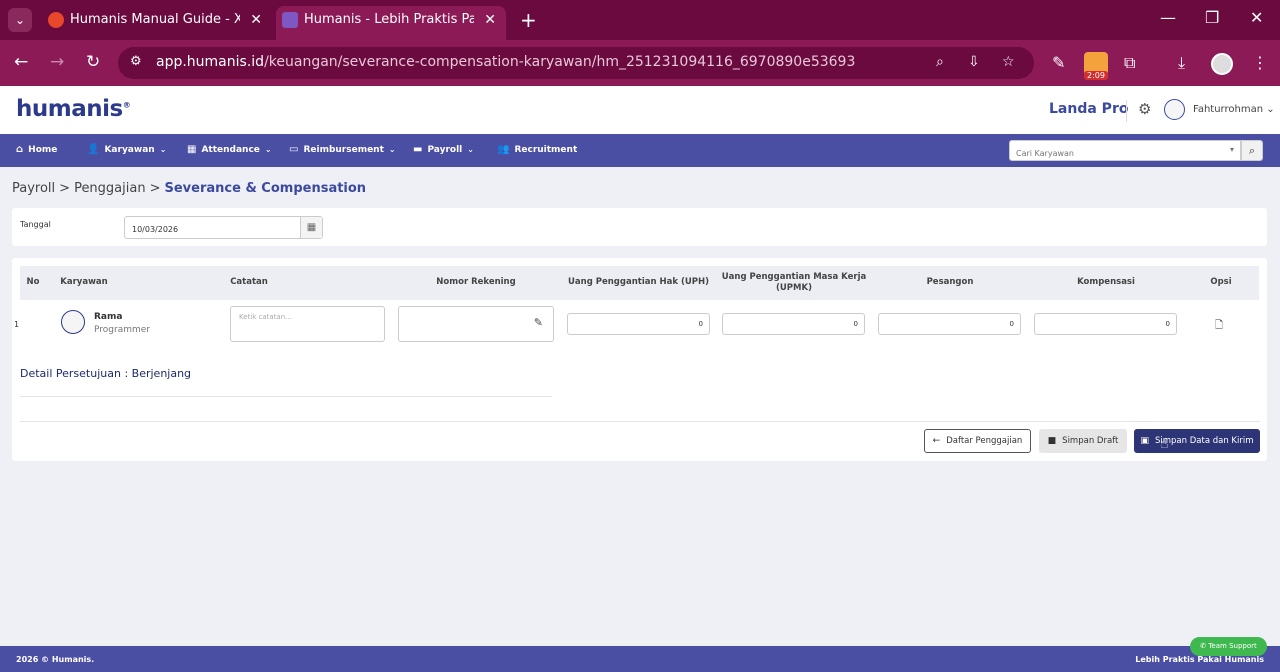 The image size is (1280, 672). Describe the element at coordinates (73, 109) in the screenshot. I see `humanis-logo: humanis®` at that location.